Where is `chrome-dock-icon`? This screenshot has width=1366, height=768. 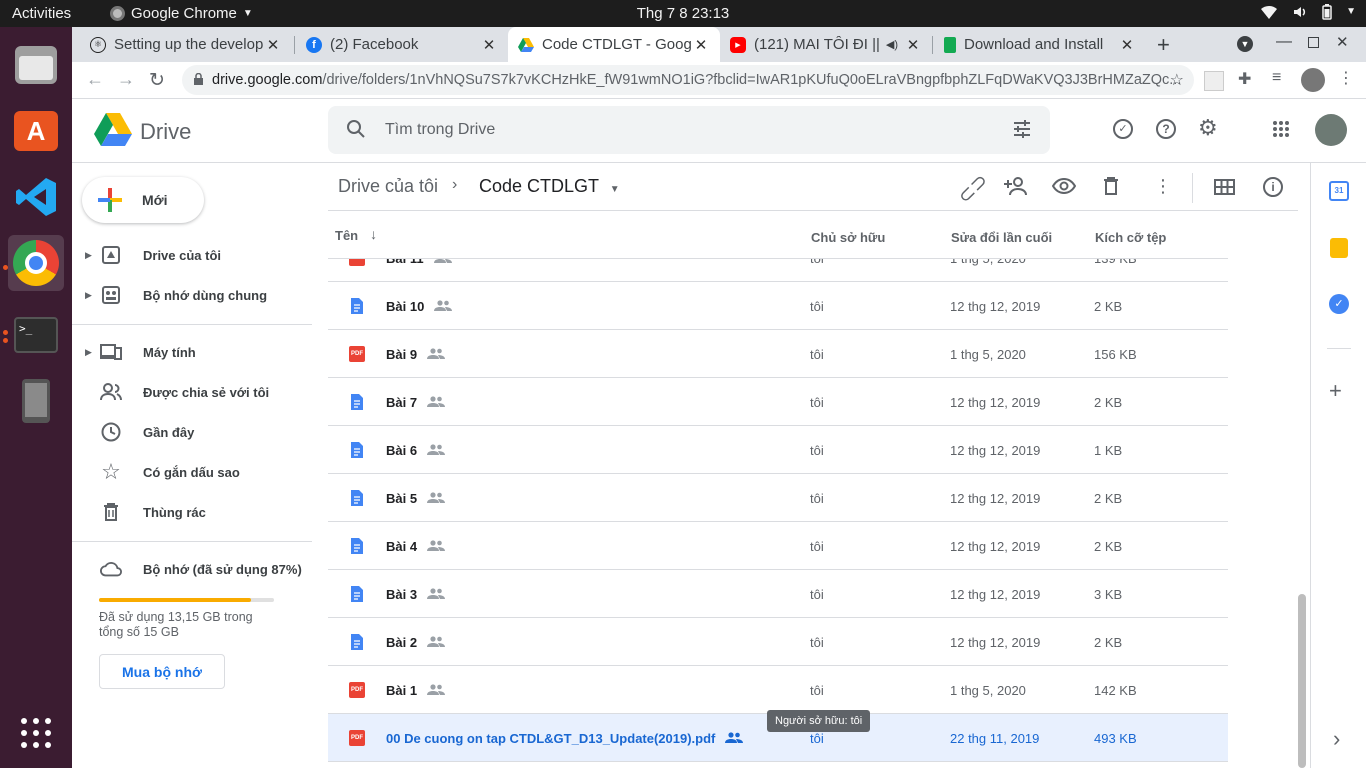
chrome-dock-icon is located at coordinates (36, 263).